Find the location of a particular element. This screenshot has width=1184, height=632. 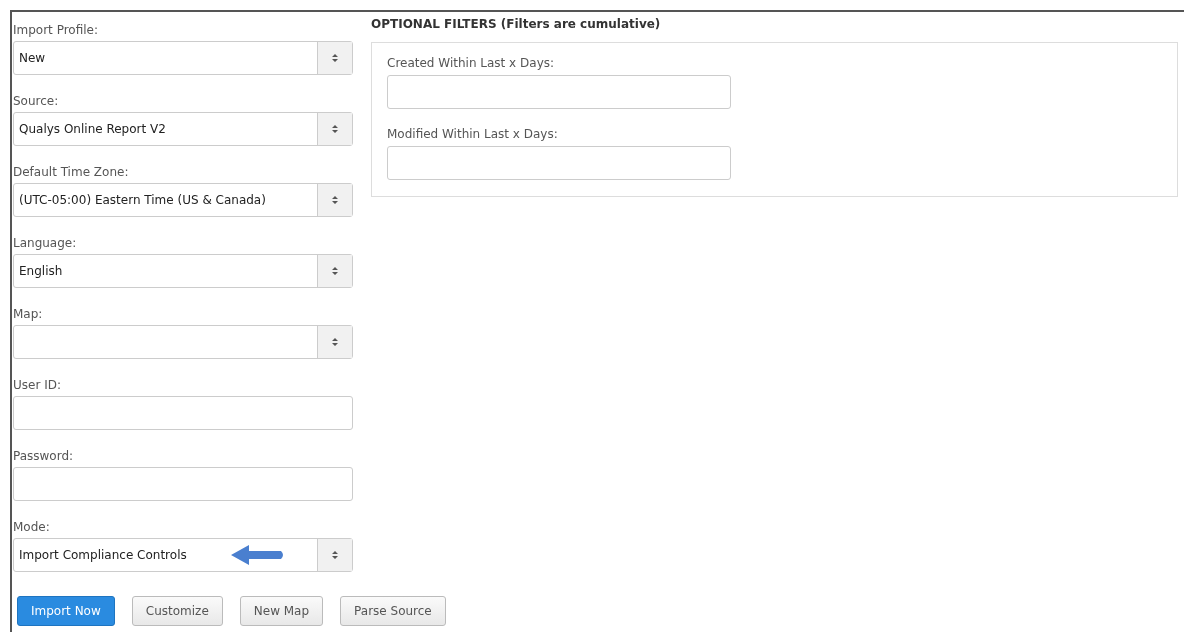

field-label: Mode: is located at coordinates (32, 527).